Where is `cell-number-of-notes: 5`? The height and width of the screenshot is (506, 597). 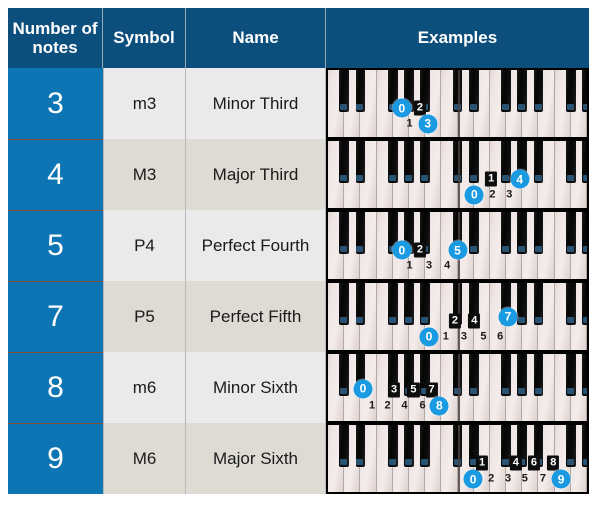 cell-number-of-notes: 5 is located at coordinates (55, 245).